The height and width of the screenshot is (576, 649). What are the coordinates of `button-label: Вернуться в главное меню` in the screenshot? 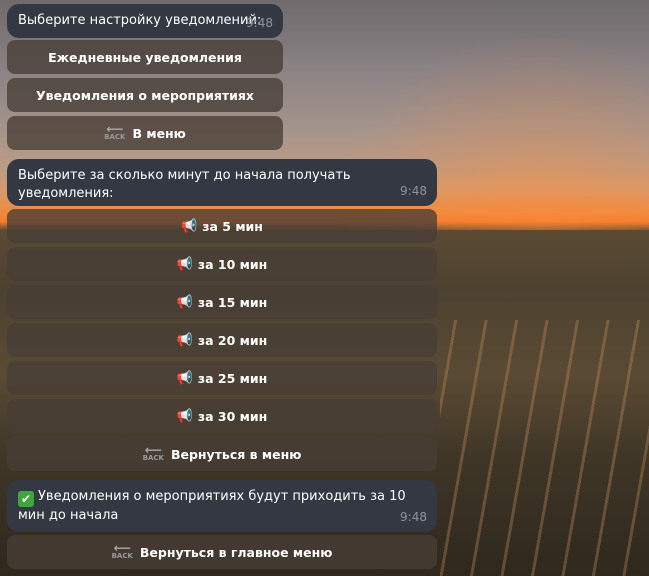 It's located at (236, 552).